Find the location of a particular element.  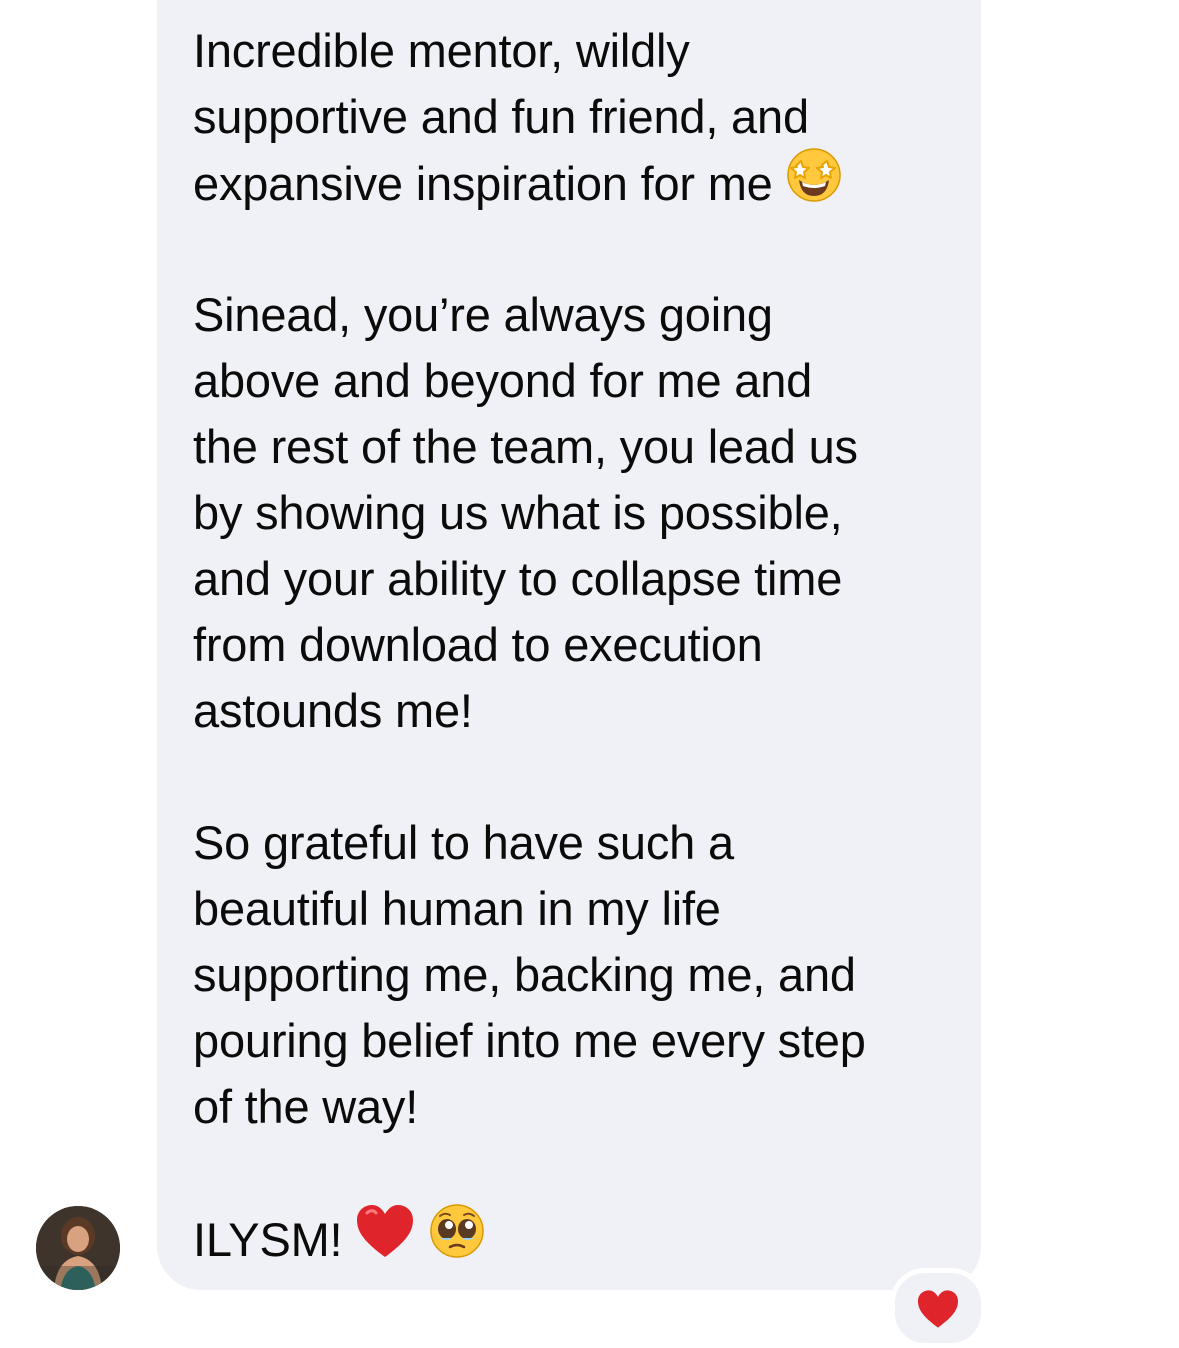

message-line: expansive inspiration for me is located at coordinates (578, 182).